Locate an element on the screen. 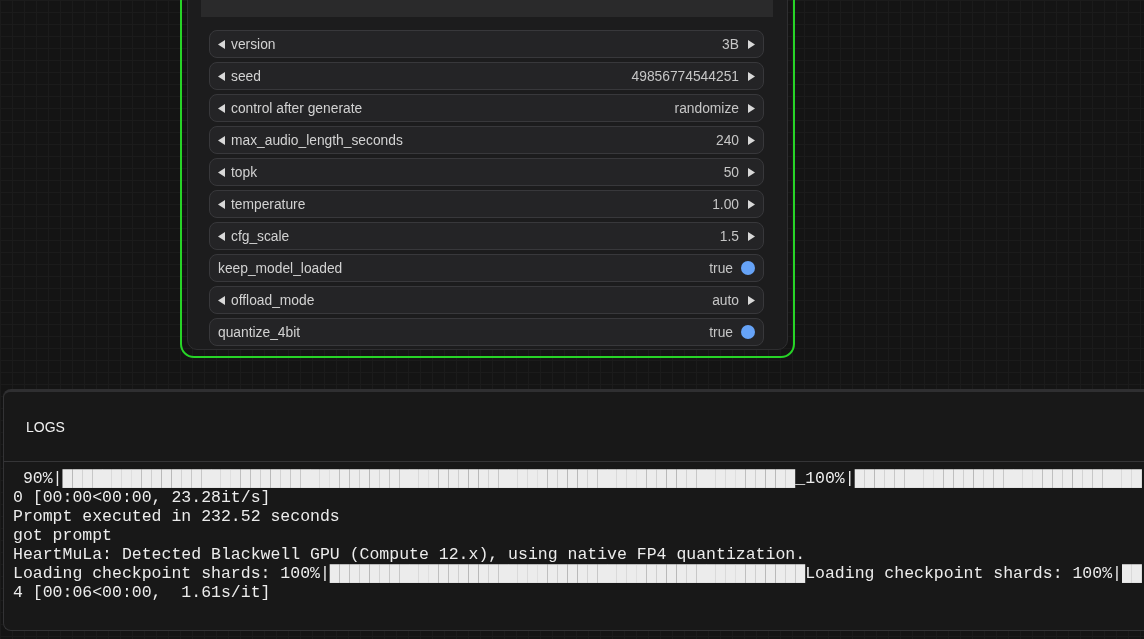 This screenshot has width=1144, height=639. widget-value: 50 is located at coordinates (731, 172).